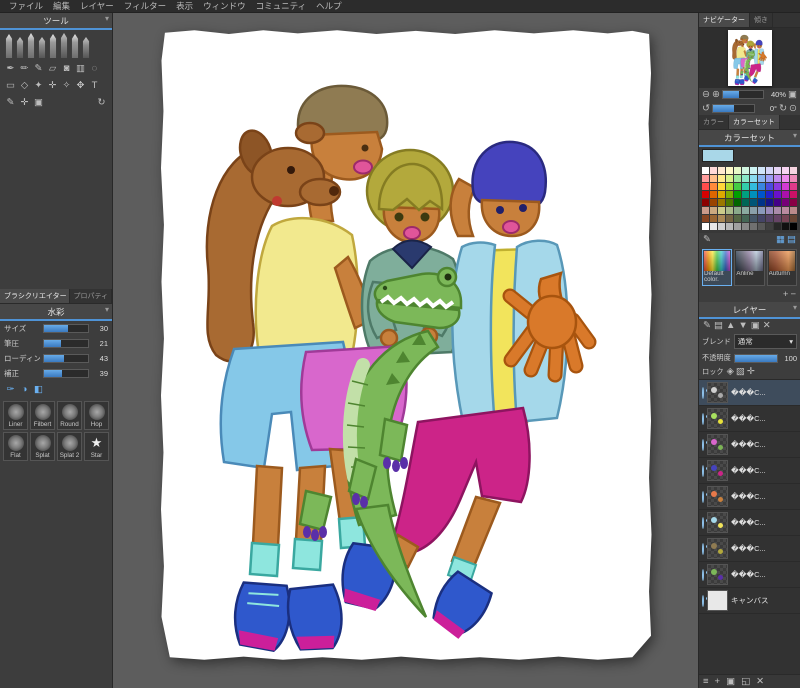  Describe the element at coordinates (755, 326) in the screenshot. I see `layer-merge-icon: ▣` at that location.